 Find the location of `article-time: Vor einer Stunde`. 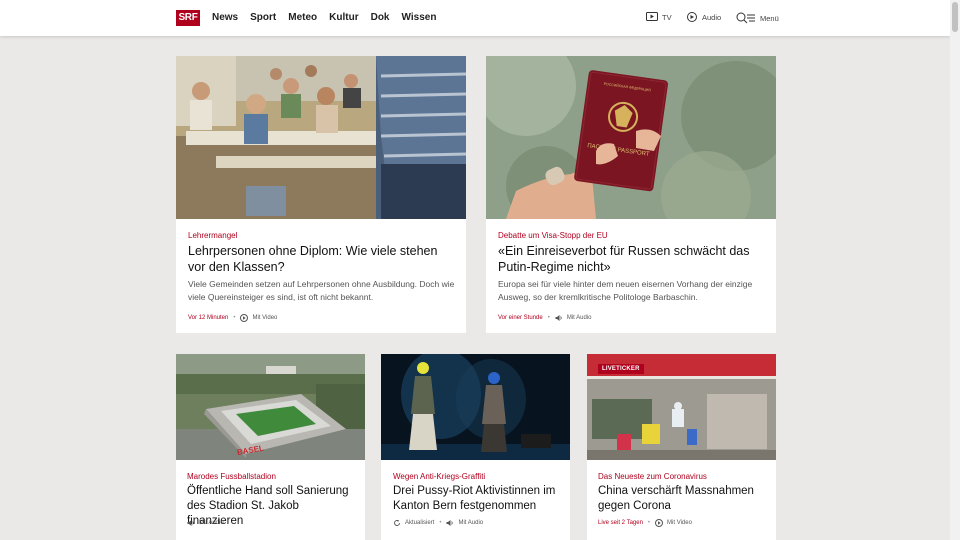

article-time: Vor einer Stunde is located at coordinates (520, 318).